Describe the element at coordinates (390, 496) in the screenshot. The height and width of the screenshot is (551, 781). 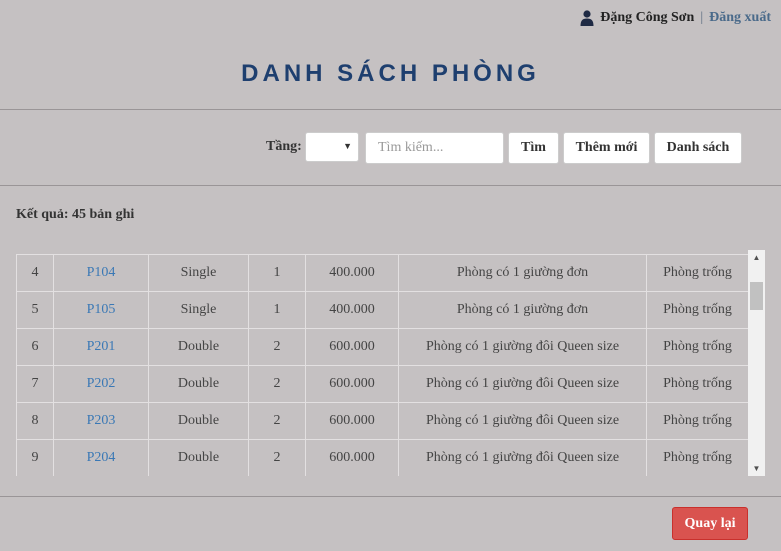
I see `footer-divider` at that location.